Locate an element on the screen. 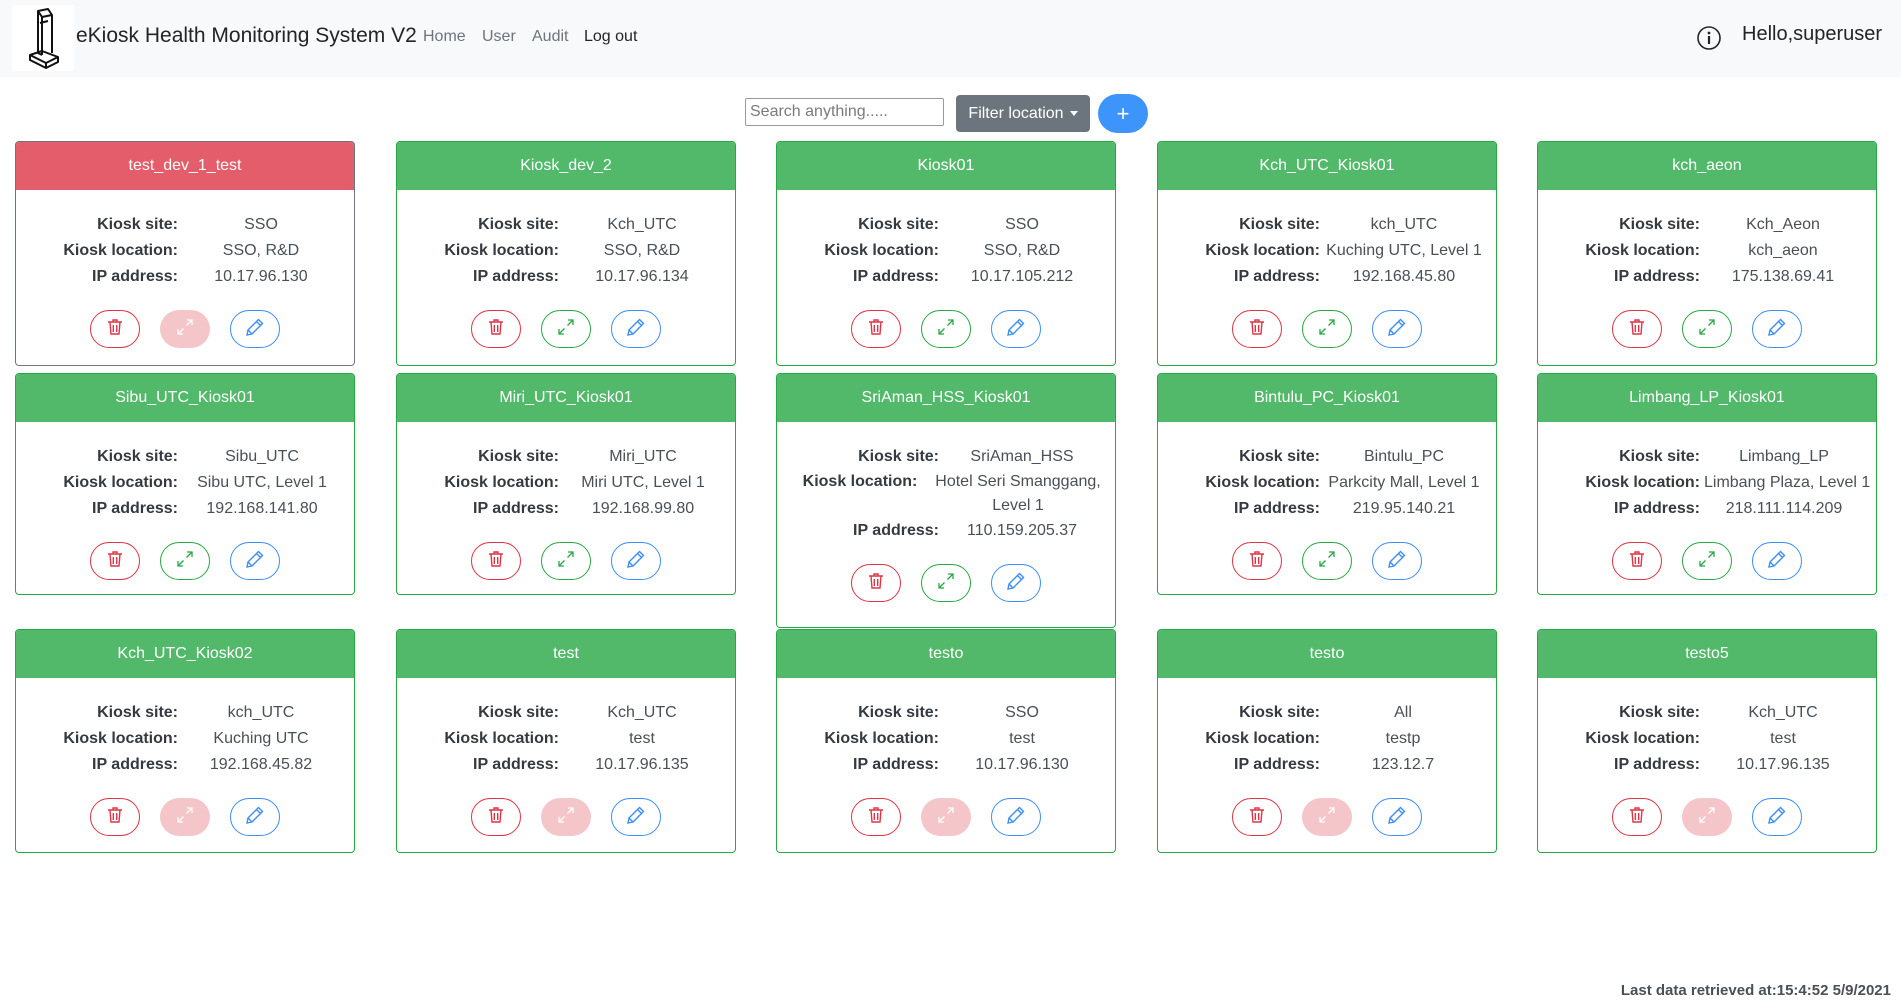  nav-audit: Audit is located at coordinates (550, 37).